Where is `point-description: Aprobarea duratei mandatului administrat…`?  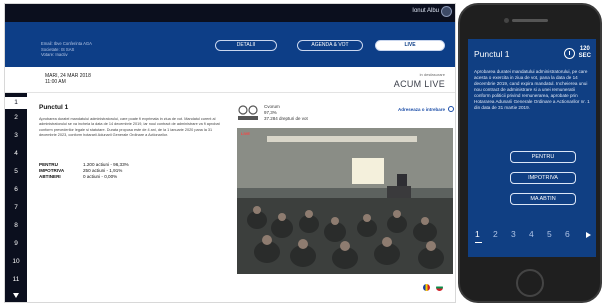
point-description: Aprobarea duratei mandatului administrat… is located at coordinates (129, 127).